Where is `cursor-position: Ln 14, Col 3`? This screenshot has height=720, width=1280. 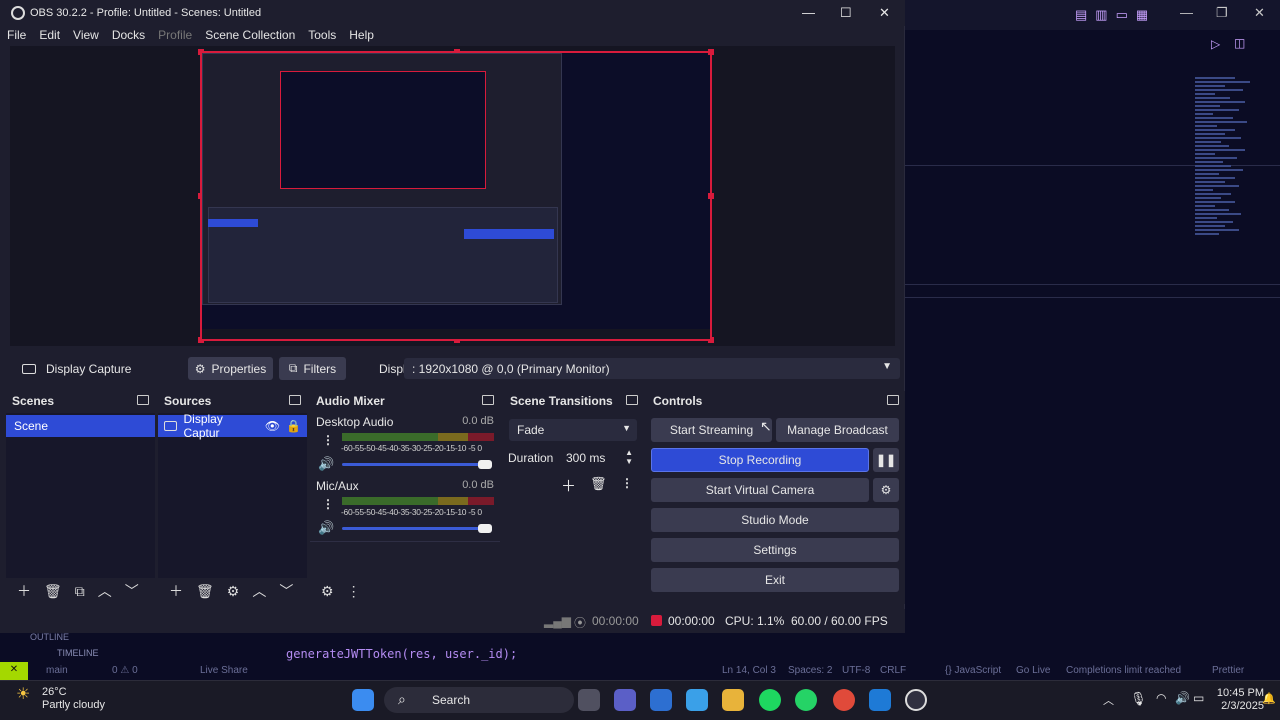 cursor-position: Ln 14, Col 3 is located at coordinates (749, 670).